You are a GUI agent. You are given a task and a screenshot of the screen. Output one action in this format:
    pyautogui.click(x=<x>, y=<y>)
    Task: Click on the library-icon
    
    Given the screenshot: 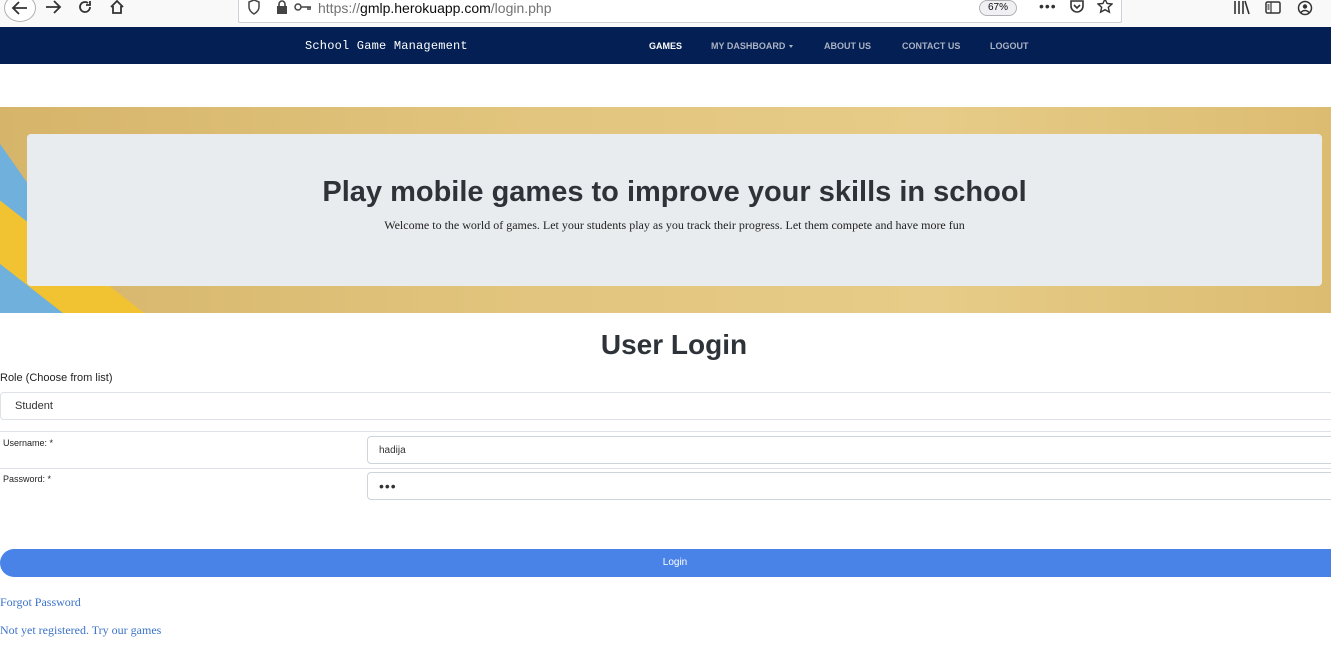 What is the action you would take?
    pyautogui.click(x=1242, y=8)
    